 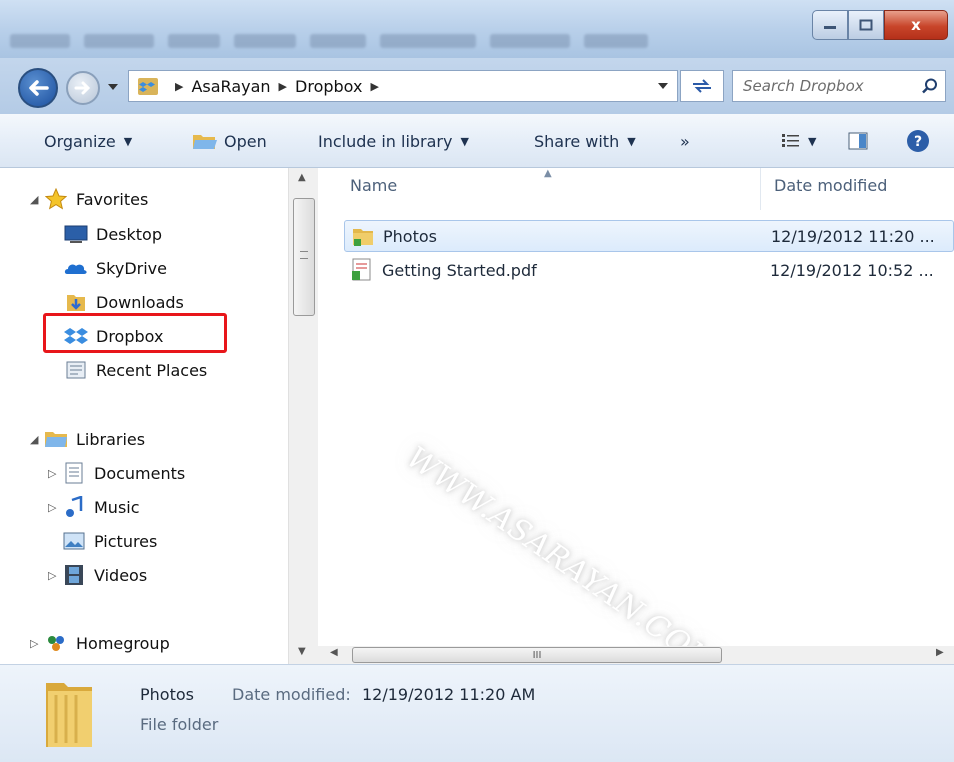 I want to click on file-name: Getting Started.pdf, so click(x=459, y=270).